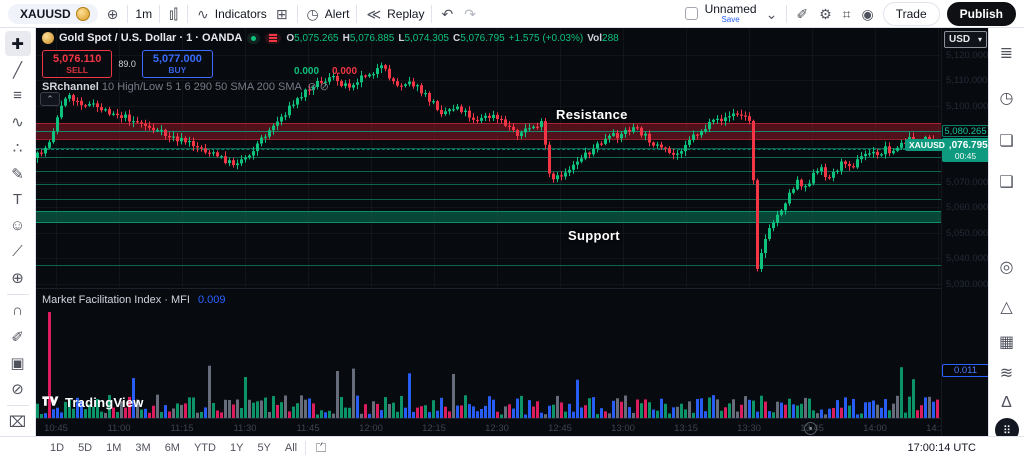 The image size is (1024, 459). I want to click on undo-icon: ↶, so click(447, 14).